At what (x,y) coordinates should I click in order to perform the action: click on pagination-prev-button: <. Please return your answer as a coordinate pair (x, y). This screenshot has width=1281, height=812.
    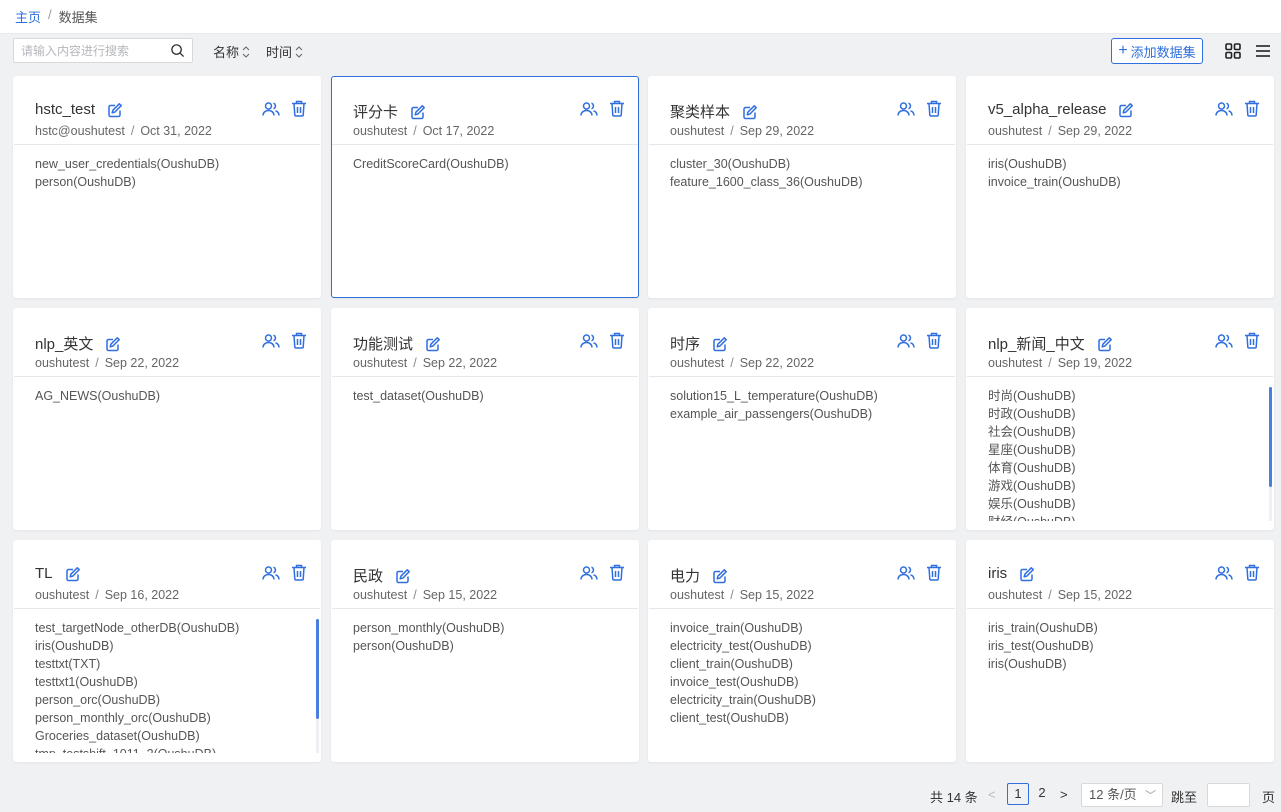
    Looking at the image, I should click on (992, 794).